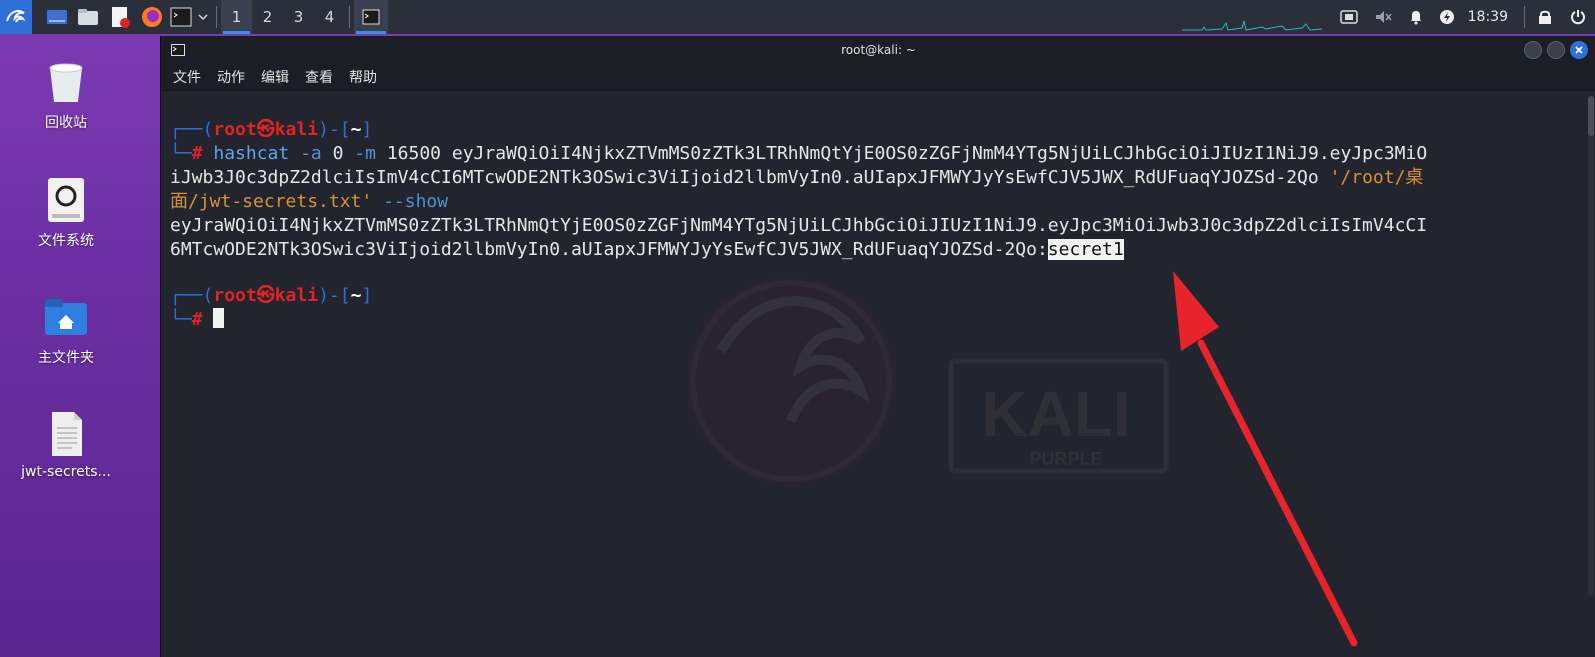  I want to click on kali-dragon-icon, so click(16, 16).